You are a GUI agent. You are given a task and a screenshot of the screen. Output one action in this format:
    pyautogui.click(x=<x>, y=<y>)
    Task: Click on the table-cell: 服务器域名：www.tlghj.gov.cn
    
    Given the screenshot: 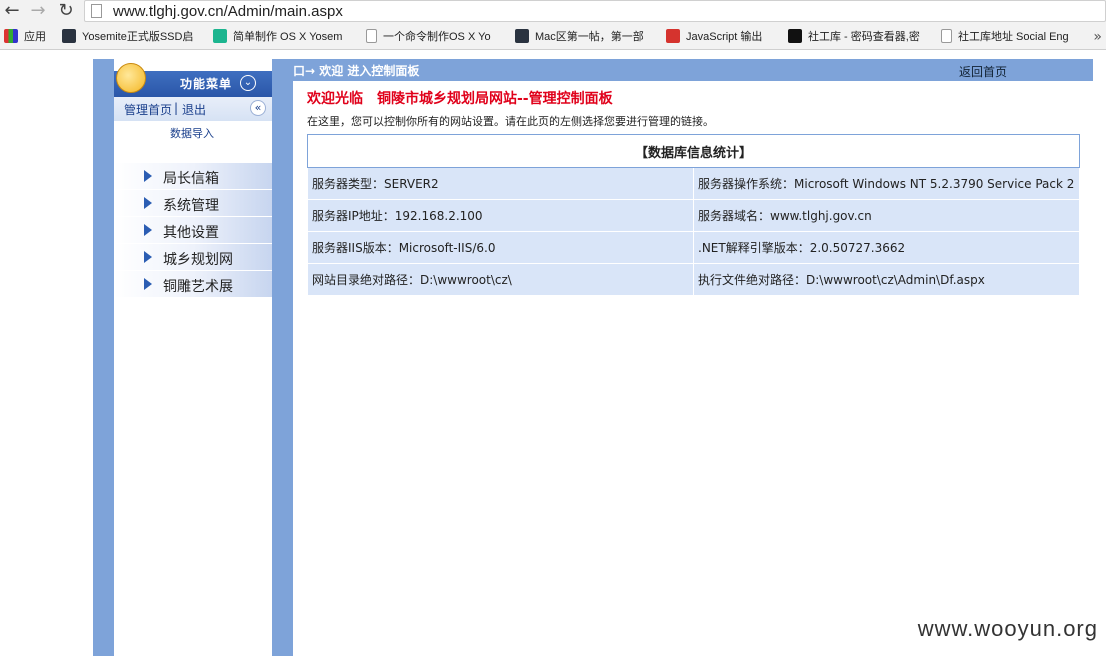 What is the action you would take?
    pyautogui.click(x=886, y=215)
    